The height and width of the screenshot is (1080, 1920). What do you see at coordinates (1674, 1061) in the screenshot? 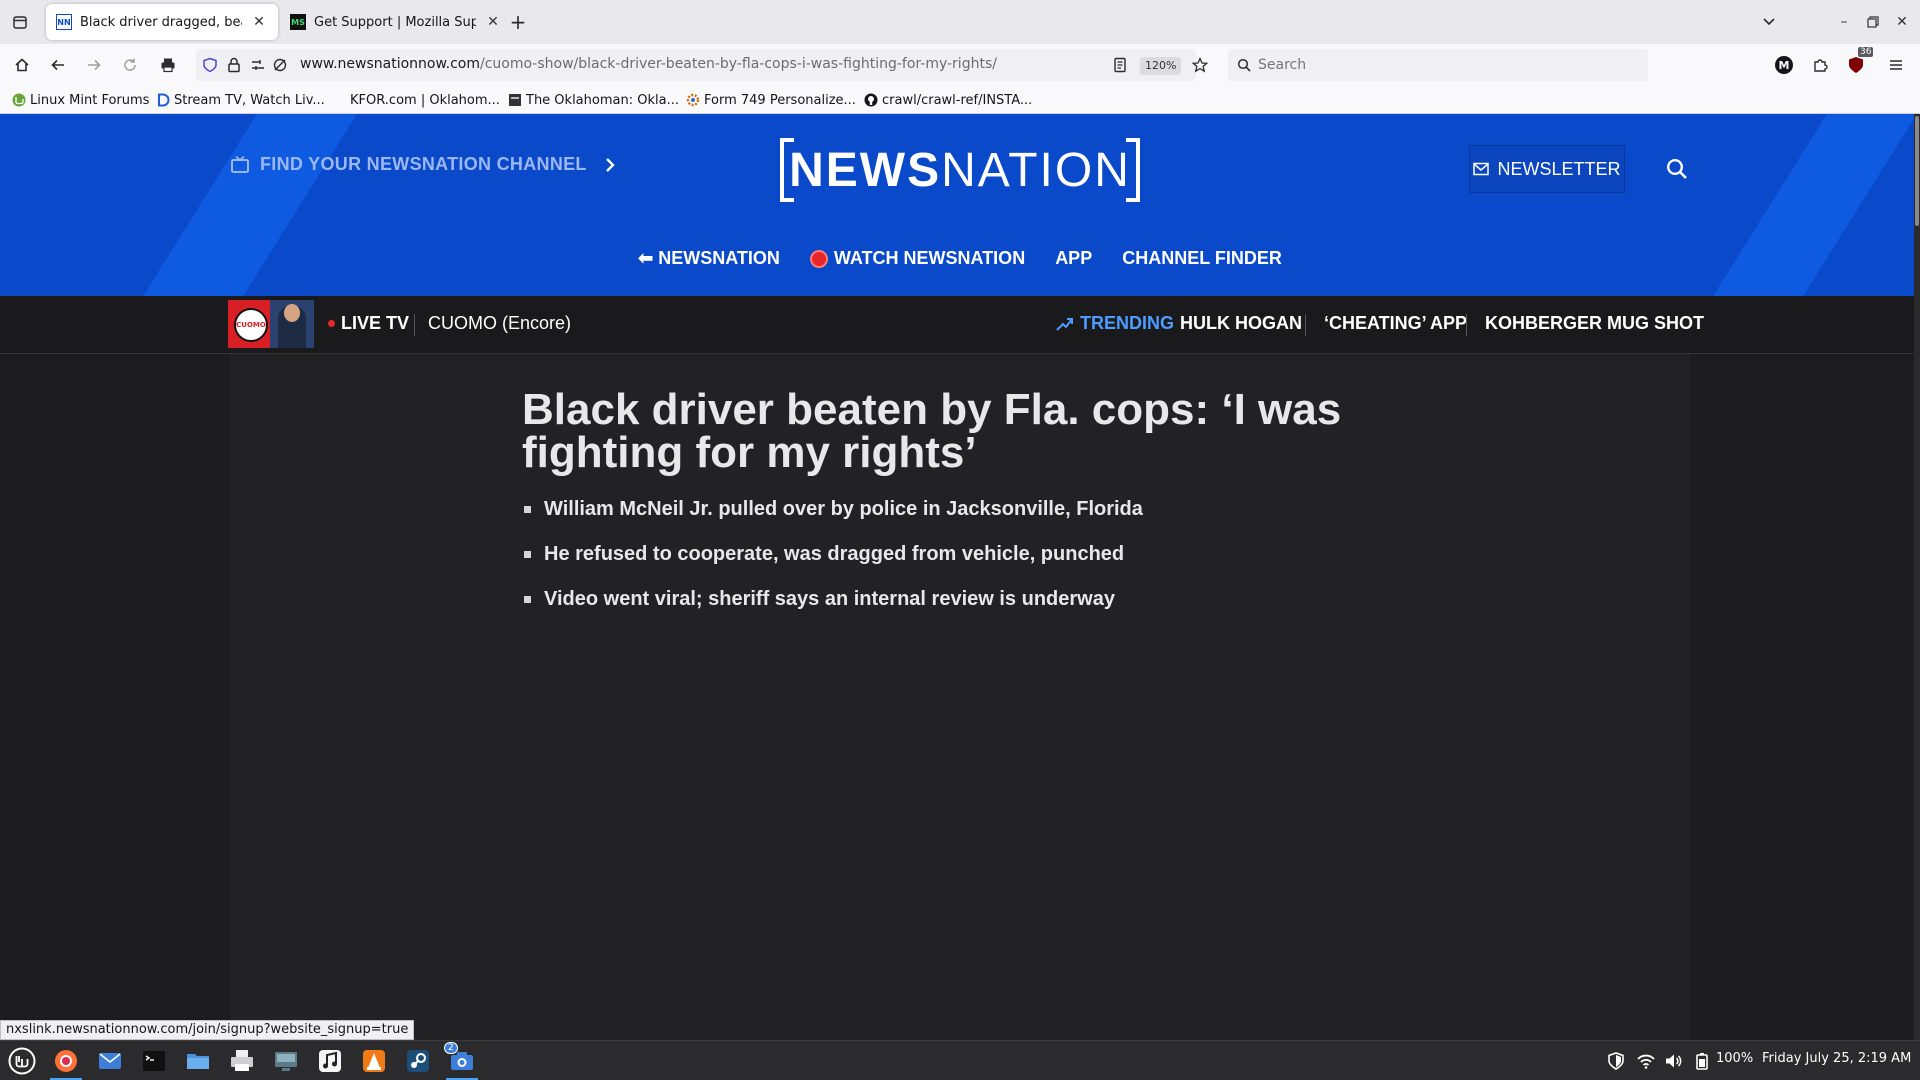
I see `speaker-icon` at bounding box center [1674, 1061].